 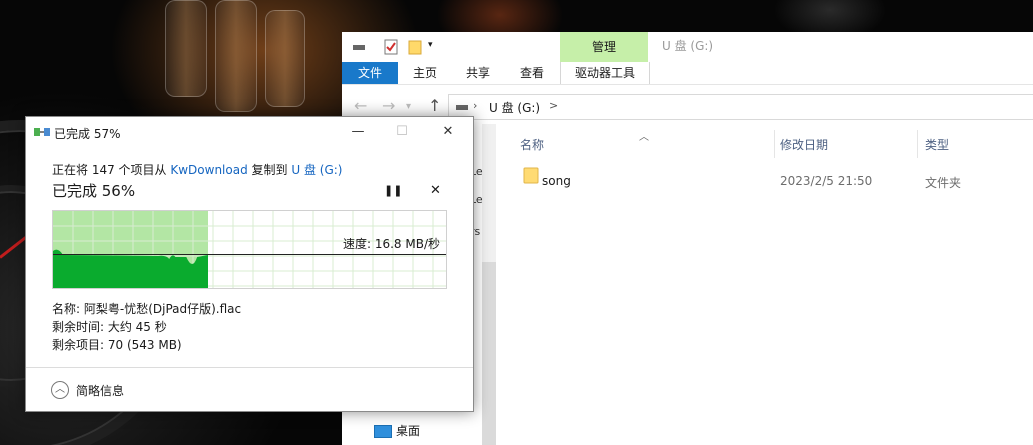 I want to click on tab-view: 查看, so click(x=532, y=73).